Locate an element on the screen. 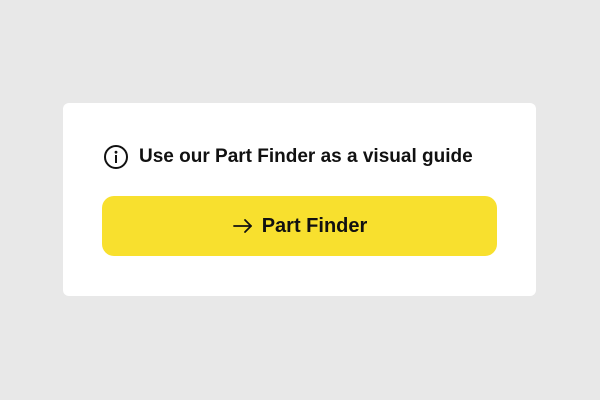 This screenshot has width=600, height=400. part-finder-button: Part Finder is located at coordinates (299, 226).